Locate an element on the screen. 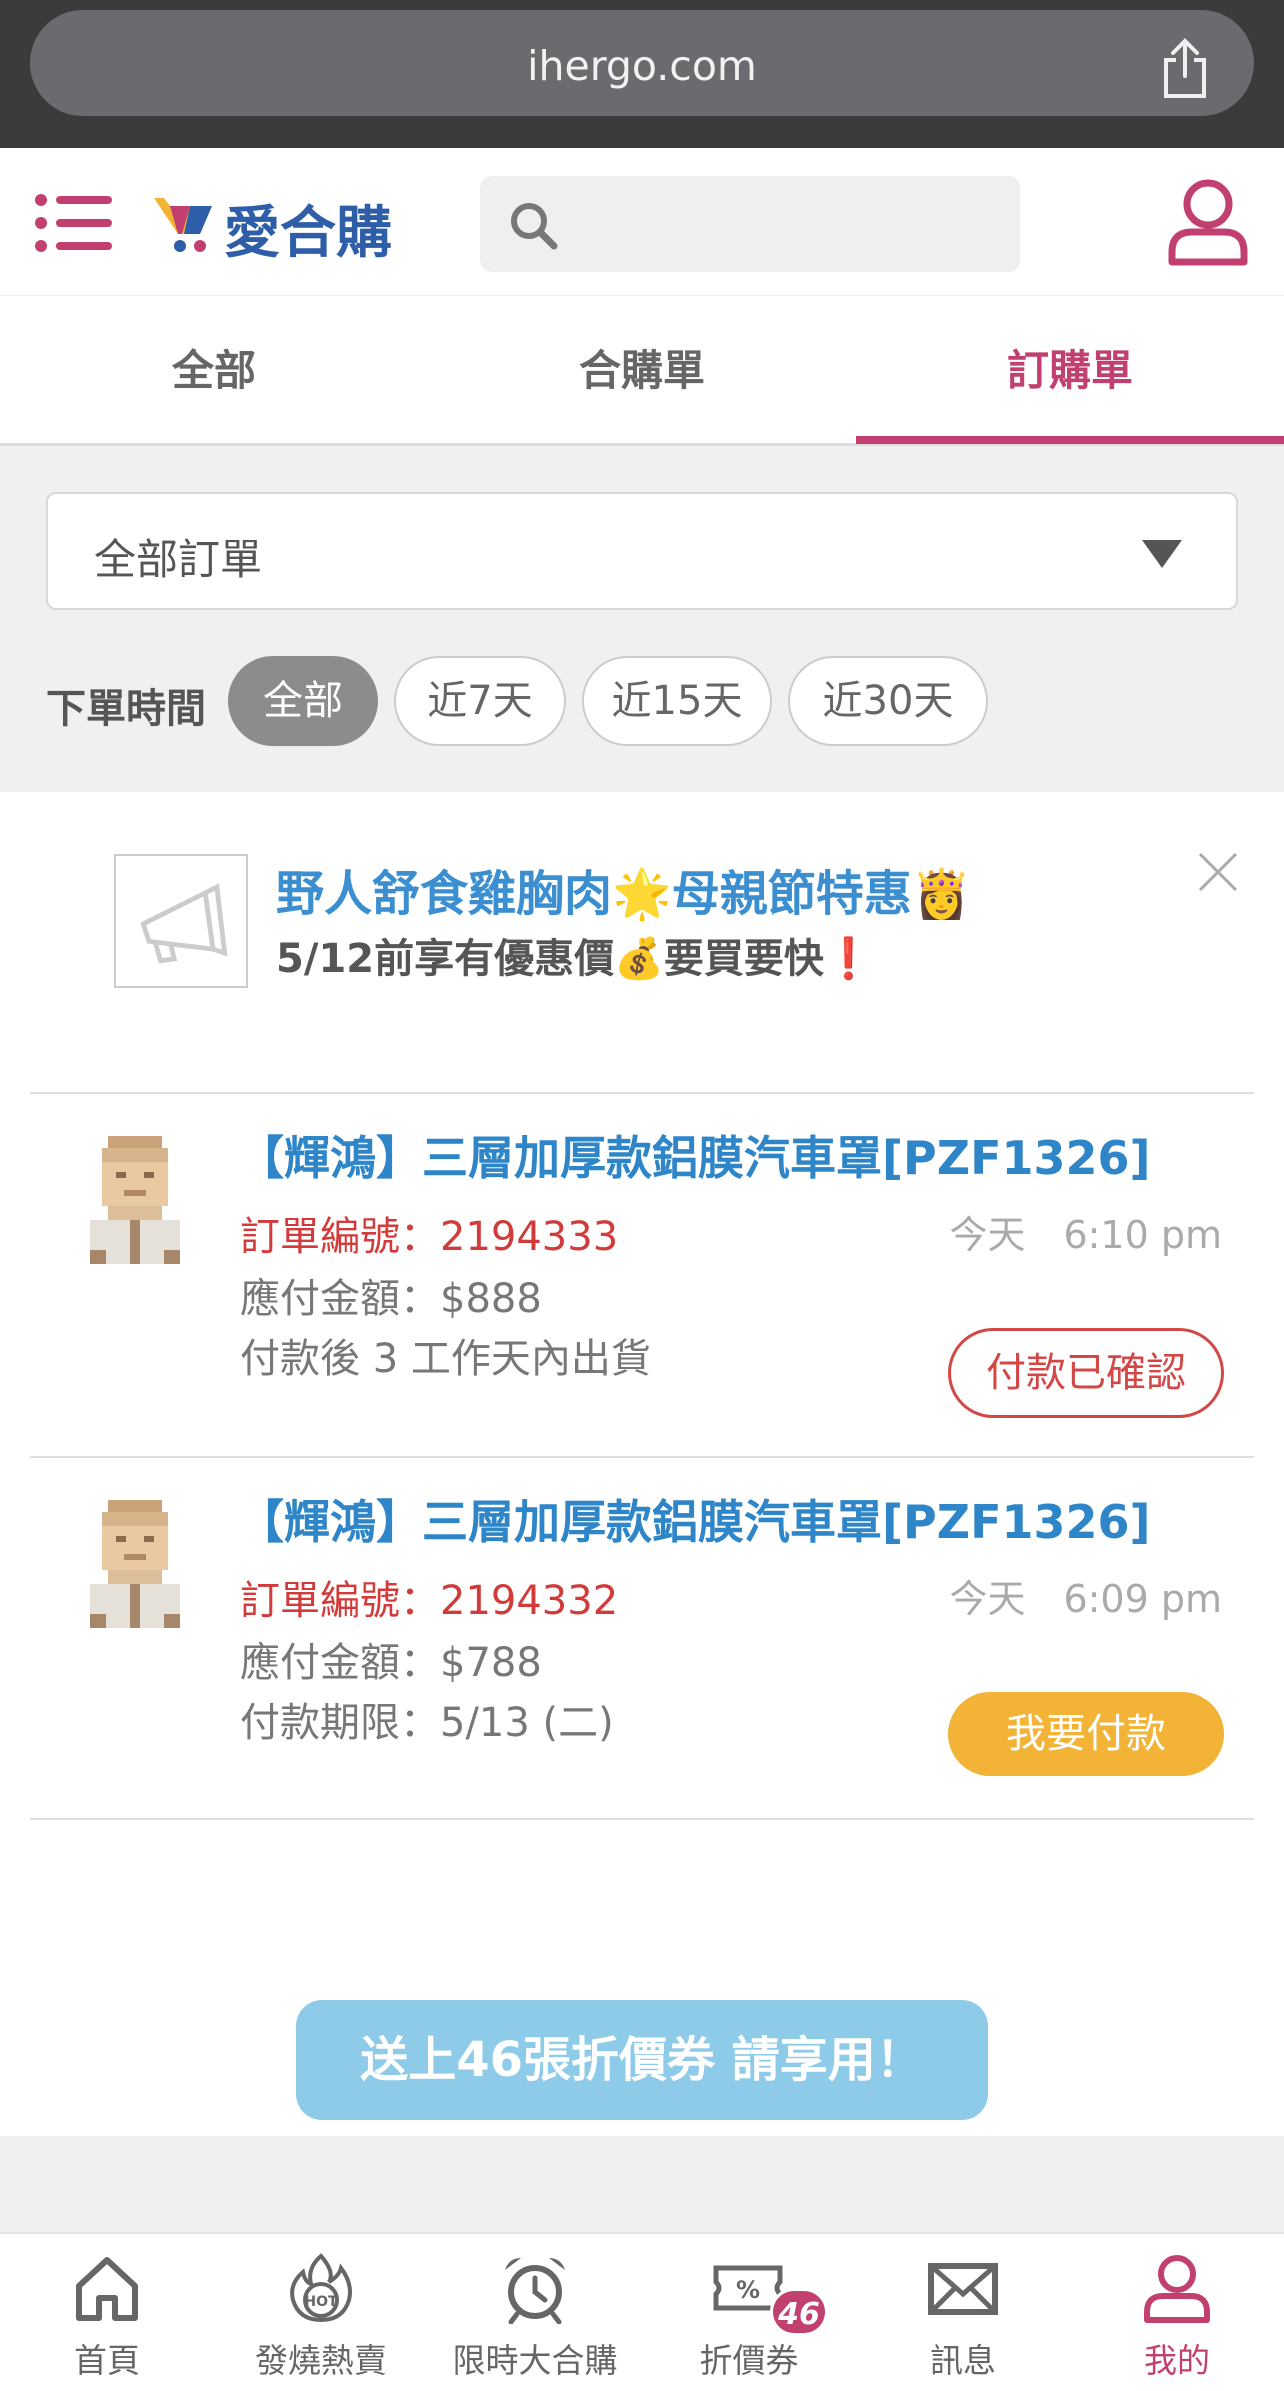 The height and width of the screenshot is (2391, 1284). announcement-title: 野人舒食雞胸肉🌟母親節特惠👸 is located at coordinates (624, 894).